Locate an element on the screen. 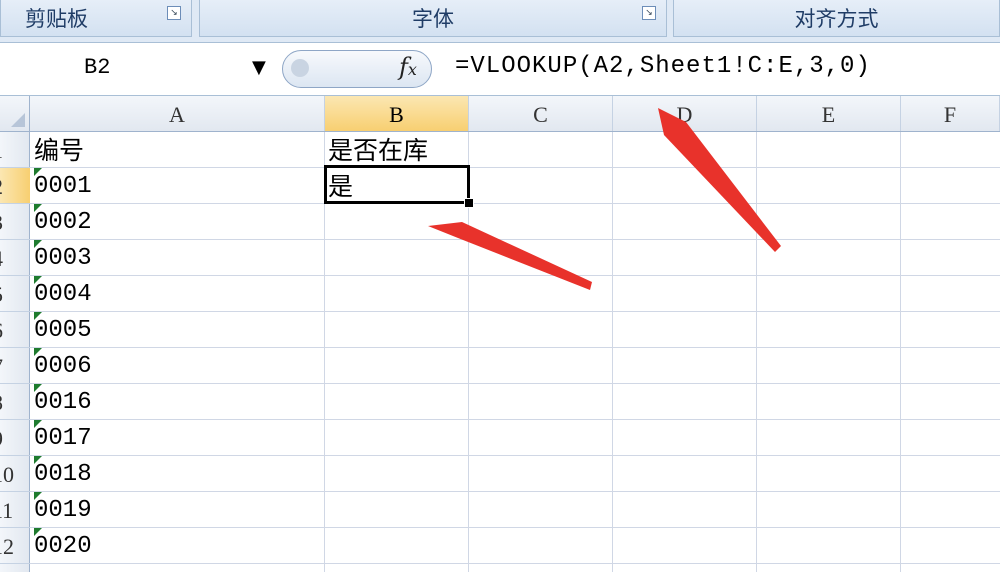 The image size is (1000, 572). column-header-bar: A B C D E F is located at coordinates (500, 114).